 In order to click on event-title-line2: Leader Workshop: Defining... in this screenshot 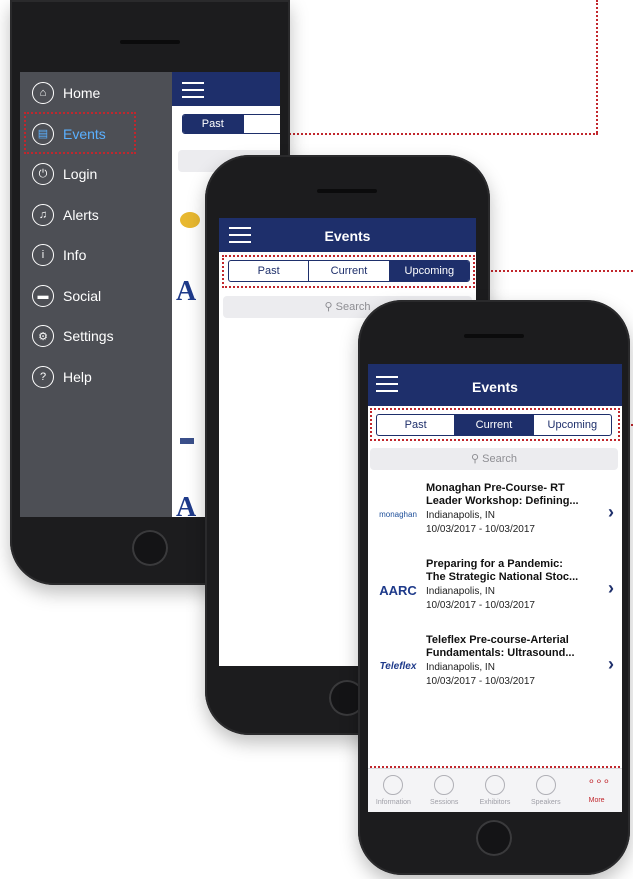, I will do `click(502, 501)`.